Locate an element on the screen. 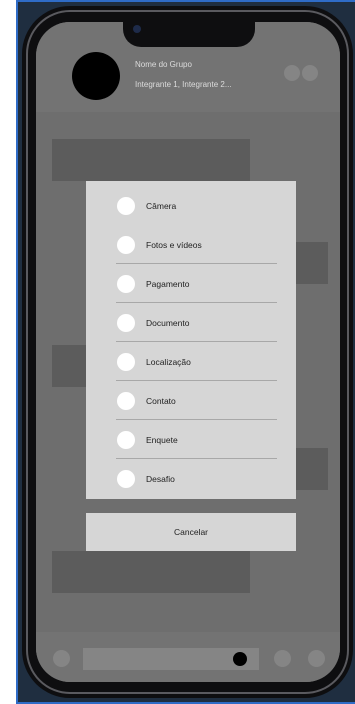 This screenshot has width=355, height=704. option-challenge: Desafio is located at coordinates (191, 478).